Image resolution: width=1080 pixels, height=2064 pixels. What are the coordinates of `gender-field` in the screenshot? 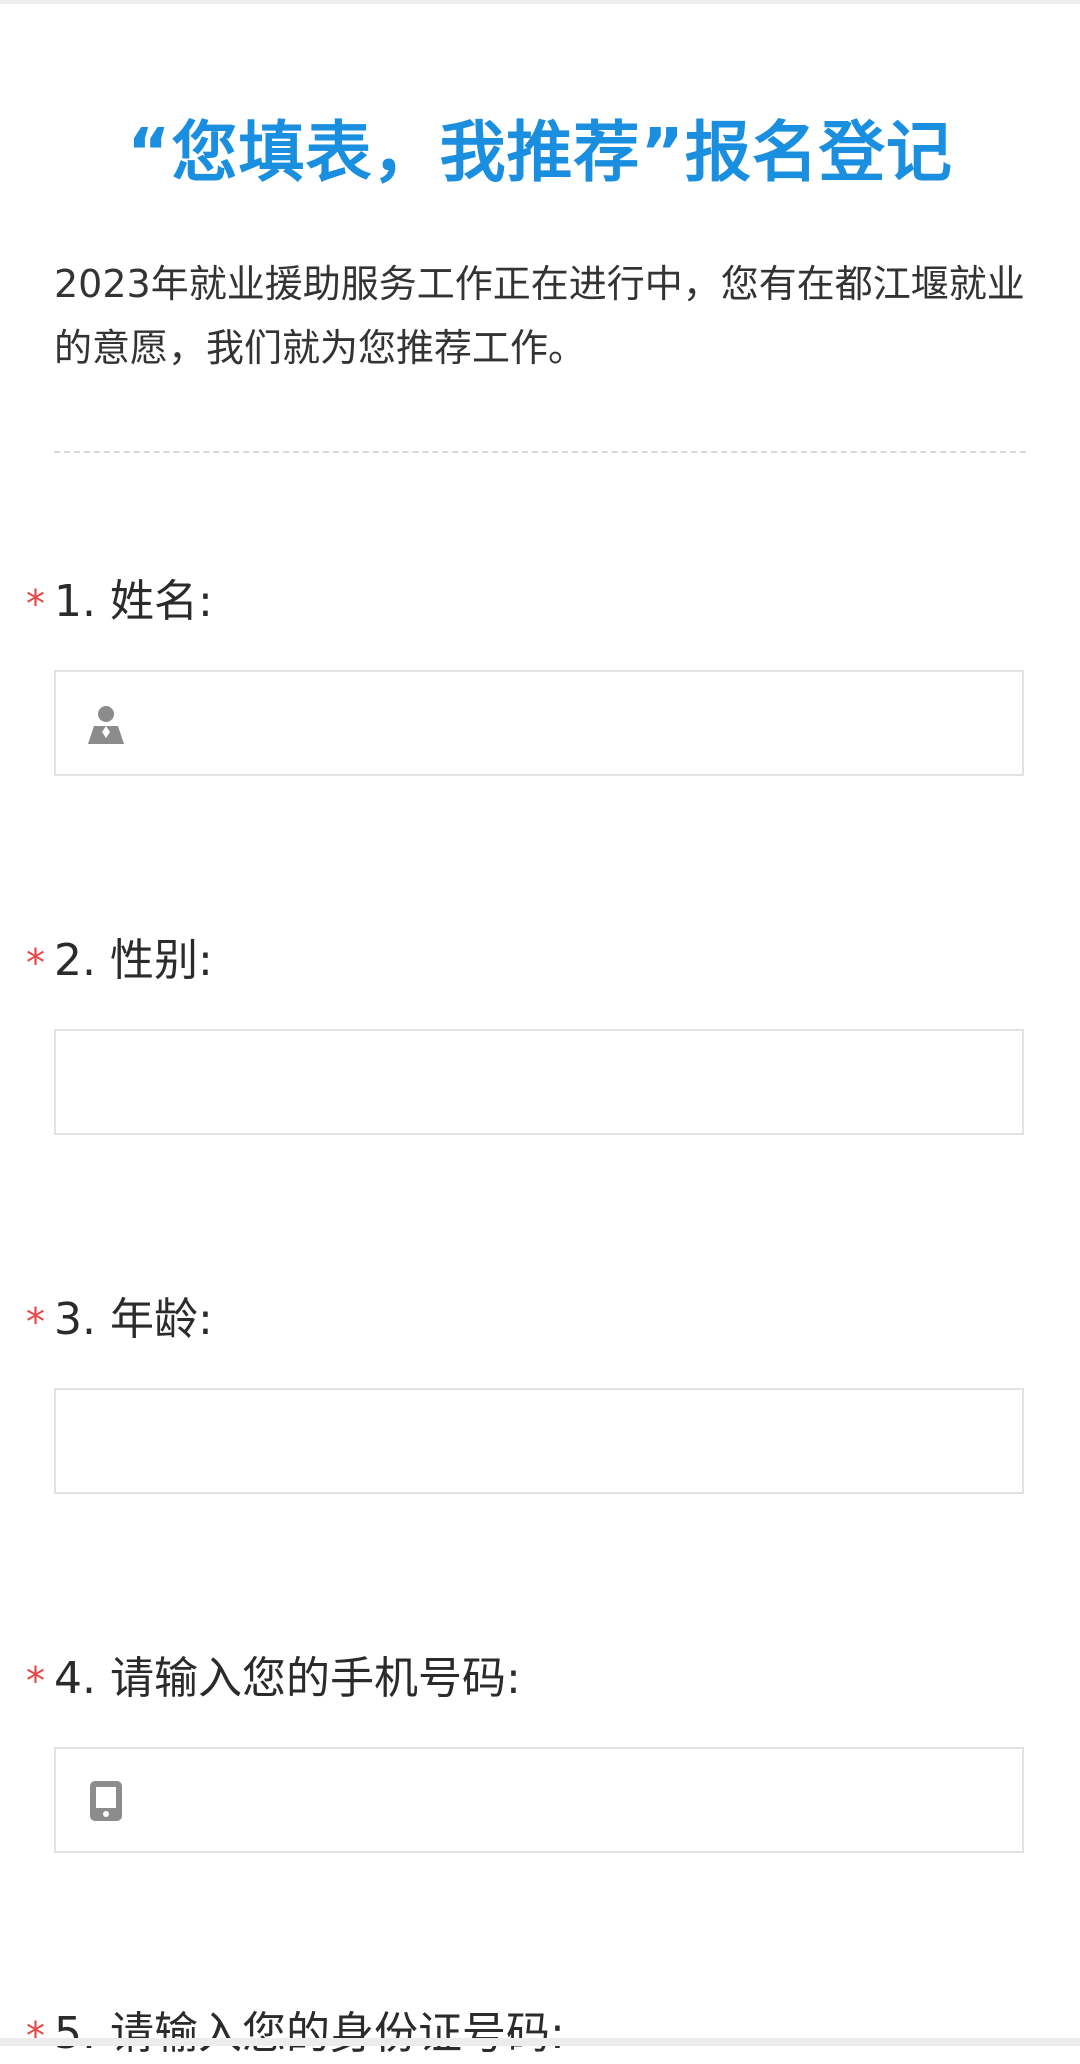 It's located at (539, 1082).